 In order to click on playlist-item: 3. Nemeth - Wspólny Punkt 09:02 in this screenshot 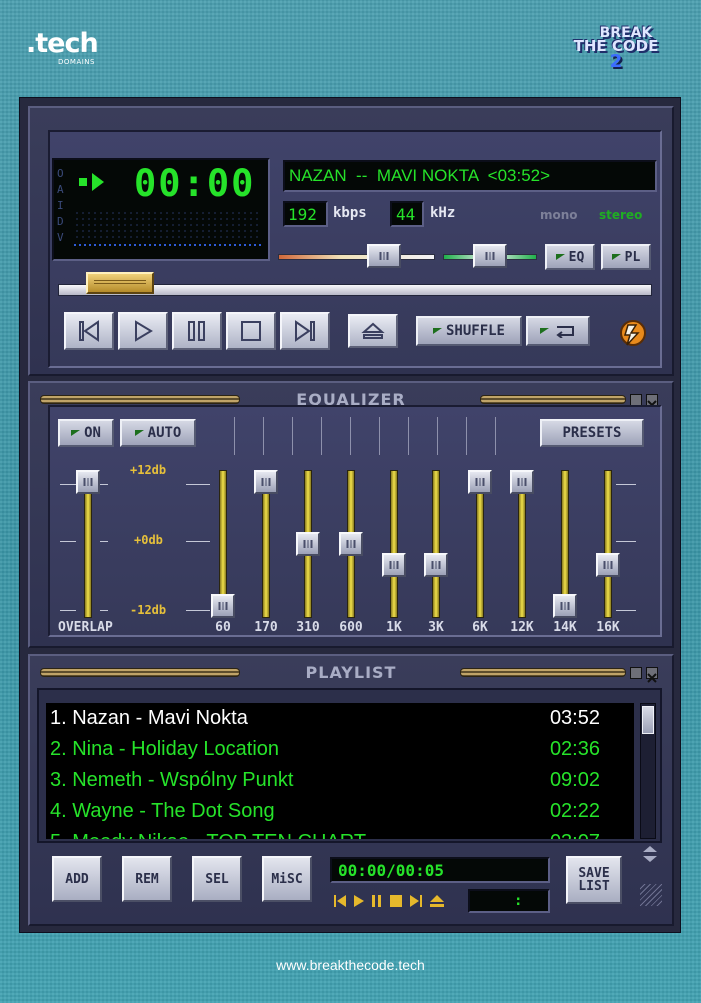, I will do `click(325, 784)`.